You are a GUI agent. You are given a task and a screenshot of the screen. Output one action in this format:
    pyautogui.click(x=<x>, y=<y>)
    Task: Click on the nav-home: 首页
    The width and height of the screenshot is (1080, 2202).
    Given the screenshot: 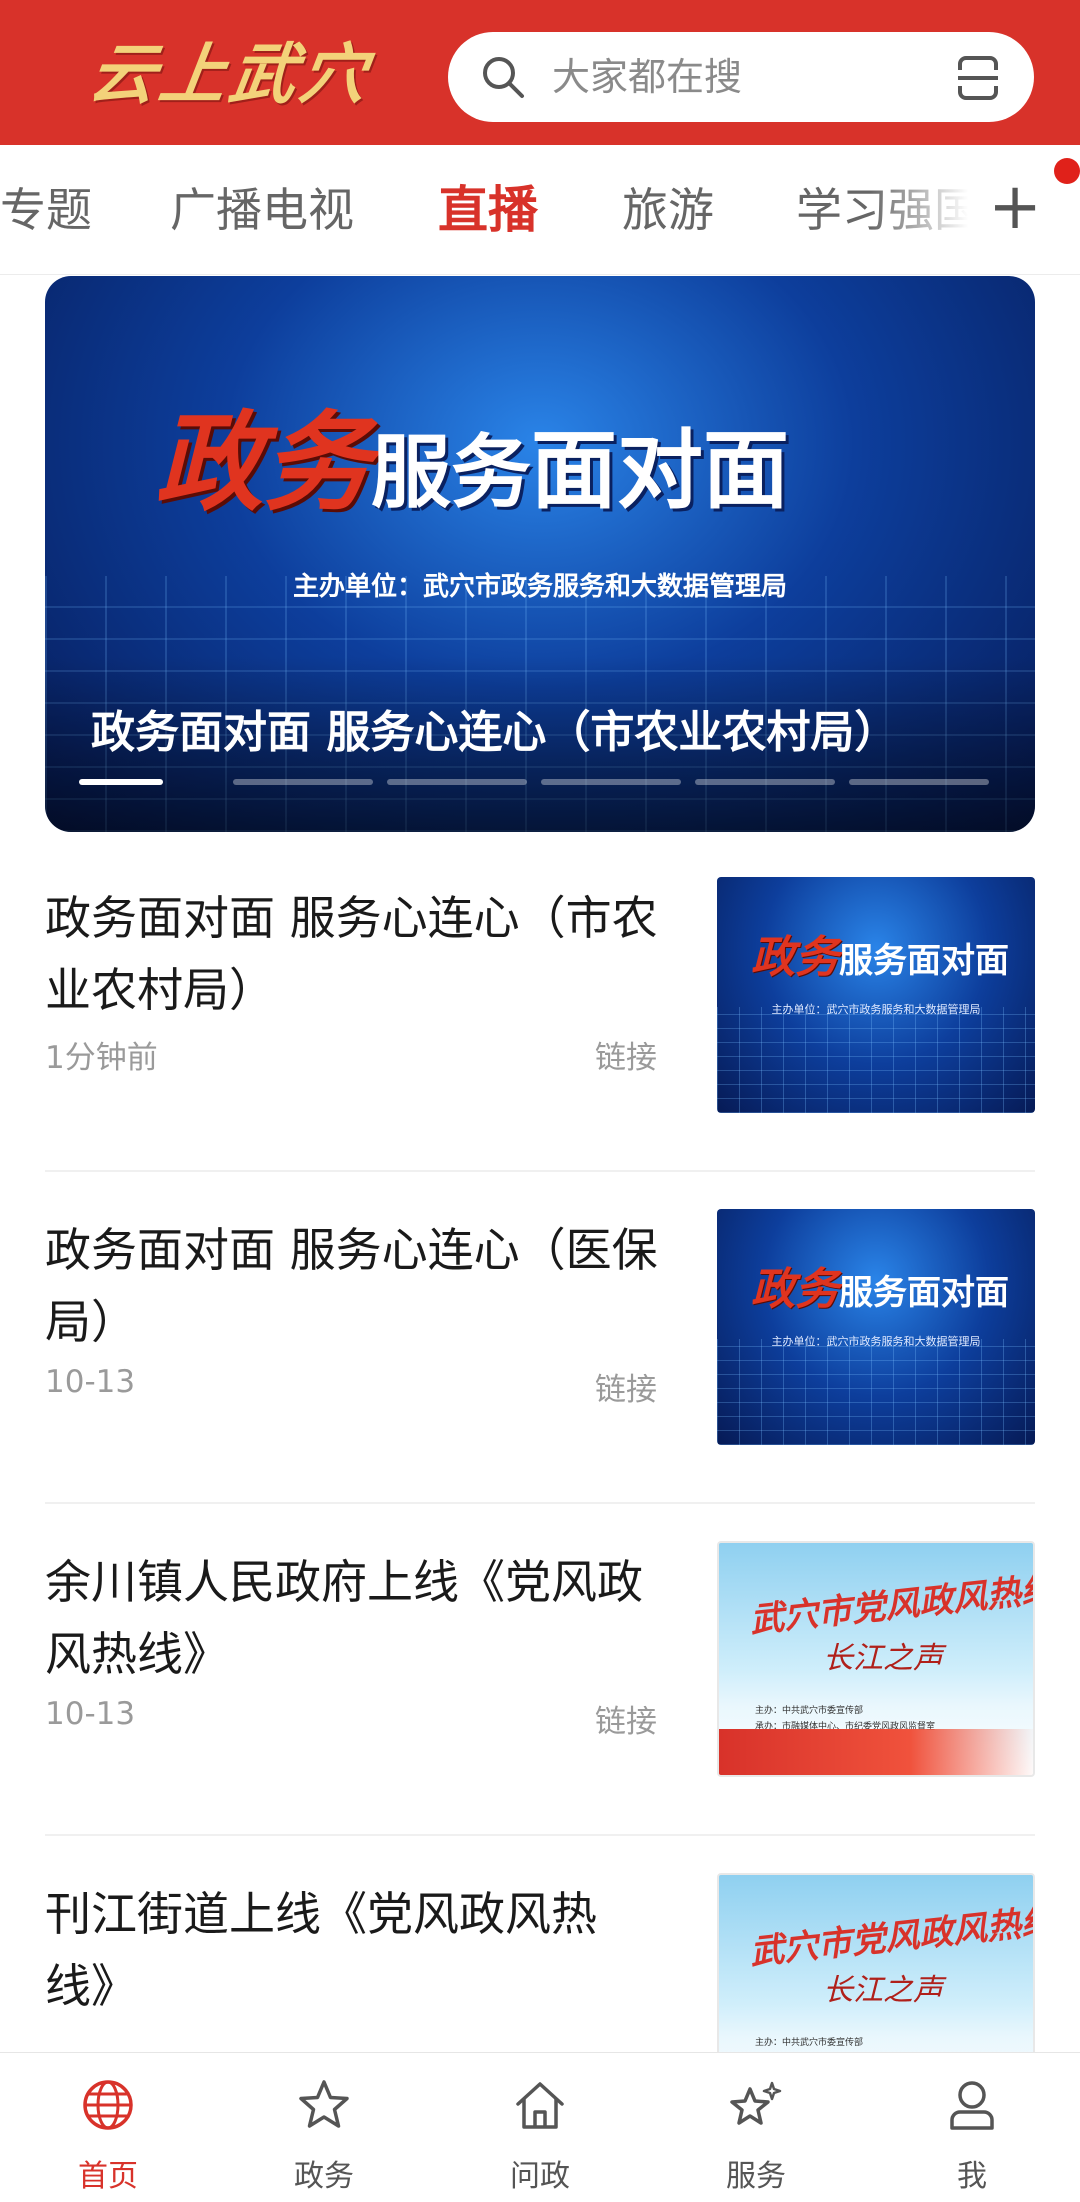 What is the action you would take?
    pyautogui.click(x=108, y=2127)
    